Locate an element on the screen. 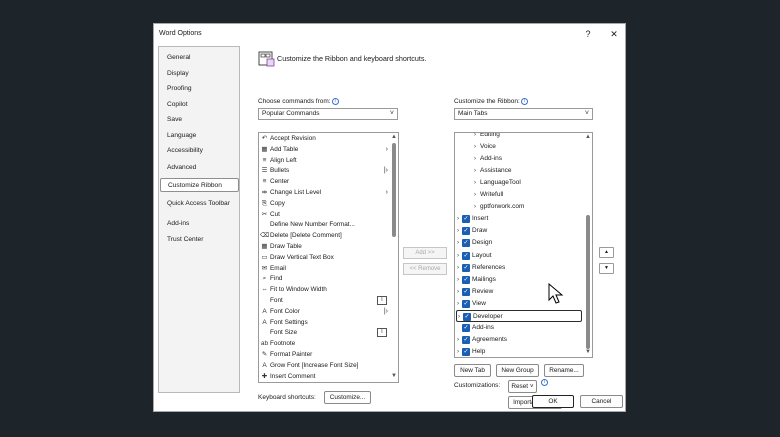  remove-button: << Remove is located at coordinates (425, 269).